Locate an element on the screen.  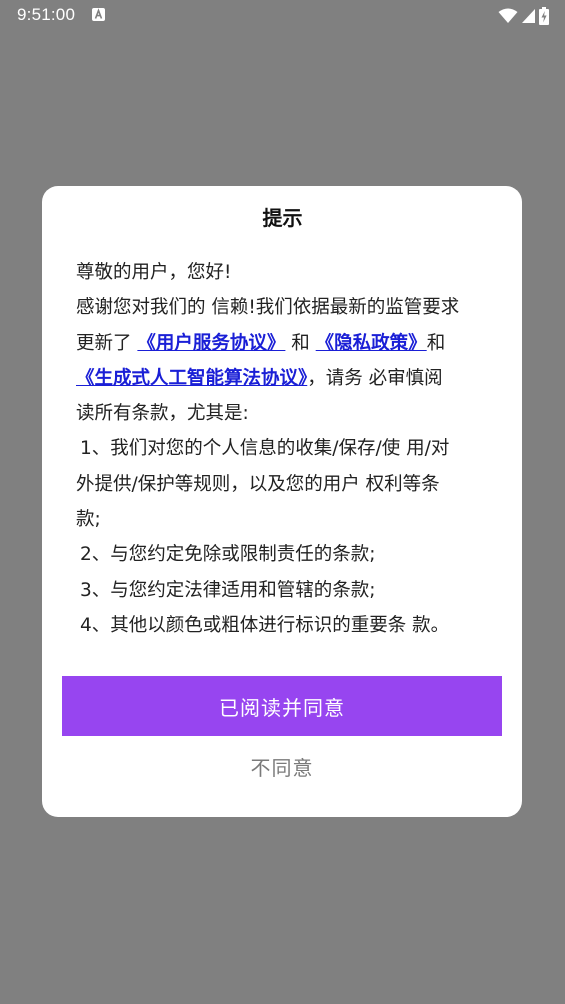
and-text: 和 is located at coordinates (300, 343).